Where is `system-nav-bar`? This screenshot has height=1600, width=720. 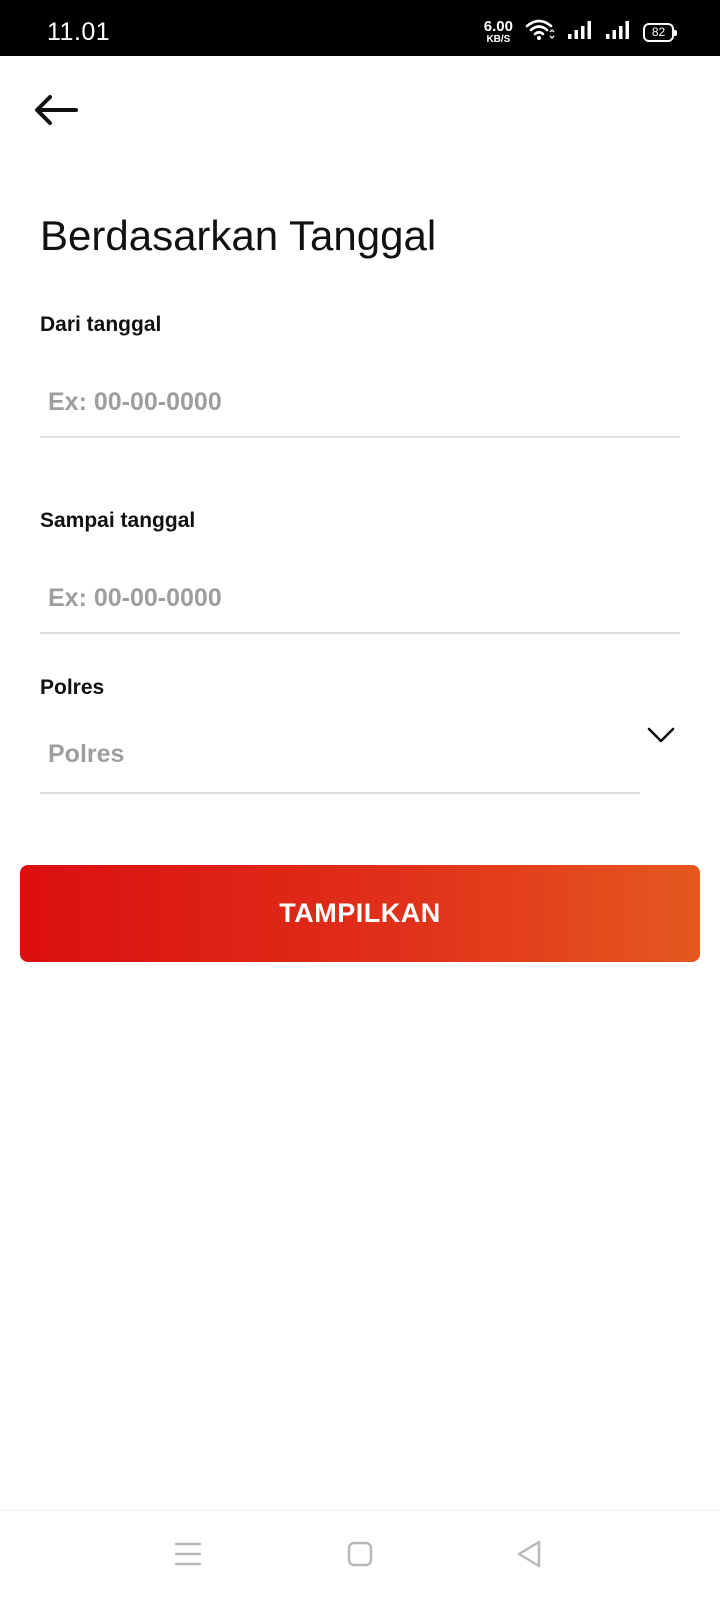 system-nav-bar is located at coordinates (360, 1555).